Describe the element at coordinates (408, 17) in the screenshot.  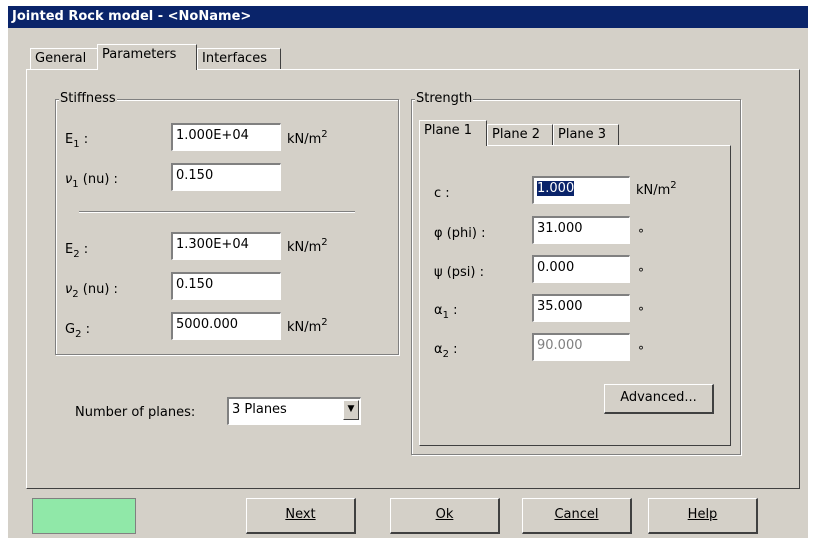
I see `window-title: Jointed Rock model - <NoName>` at that location.